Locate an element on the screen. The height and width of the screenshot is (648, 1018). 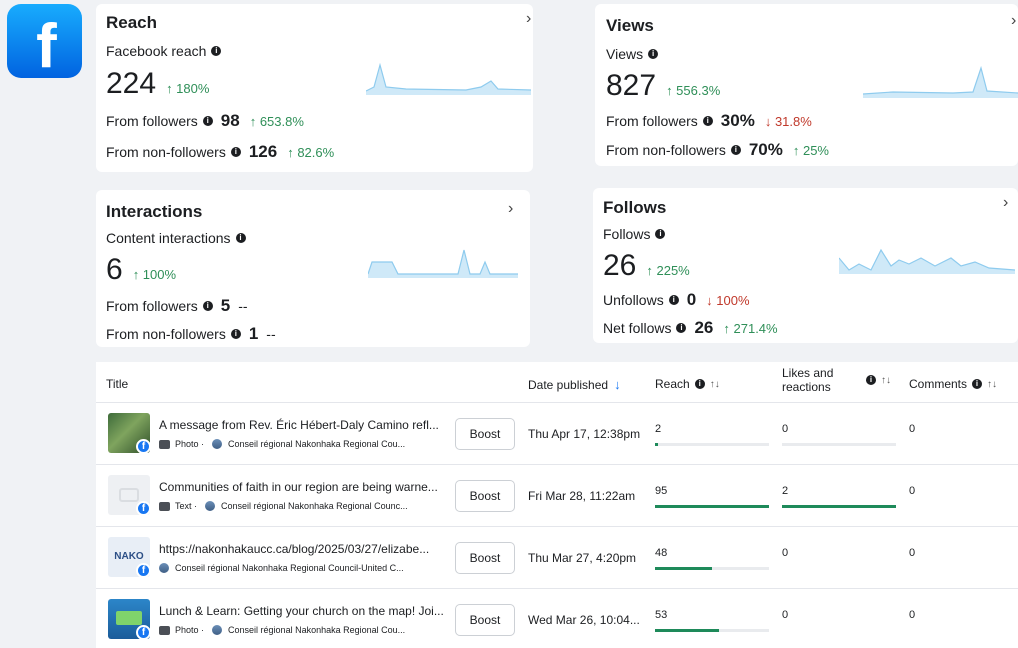
reach-value: 95 is located at coordinates (661, 491).